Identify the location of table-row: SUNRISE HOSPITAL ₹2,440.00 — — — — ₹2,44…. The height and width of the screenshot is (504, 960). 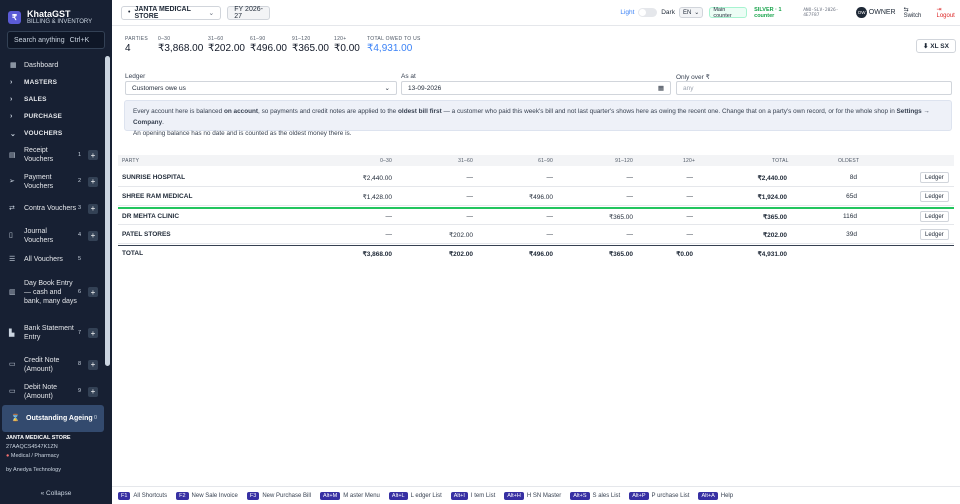
(536, 178).